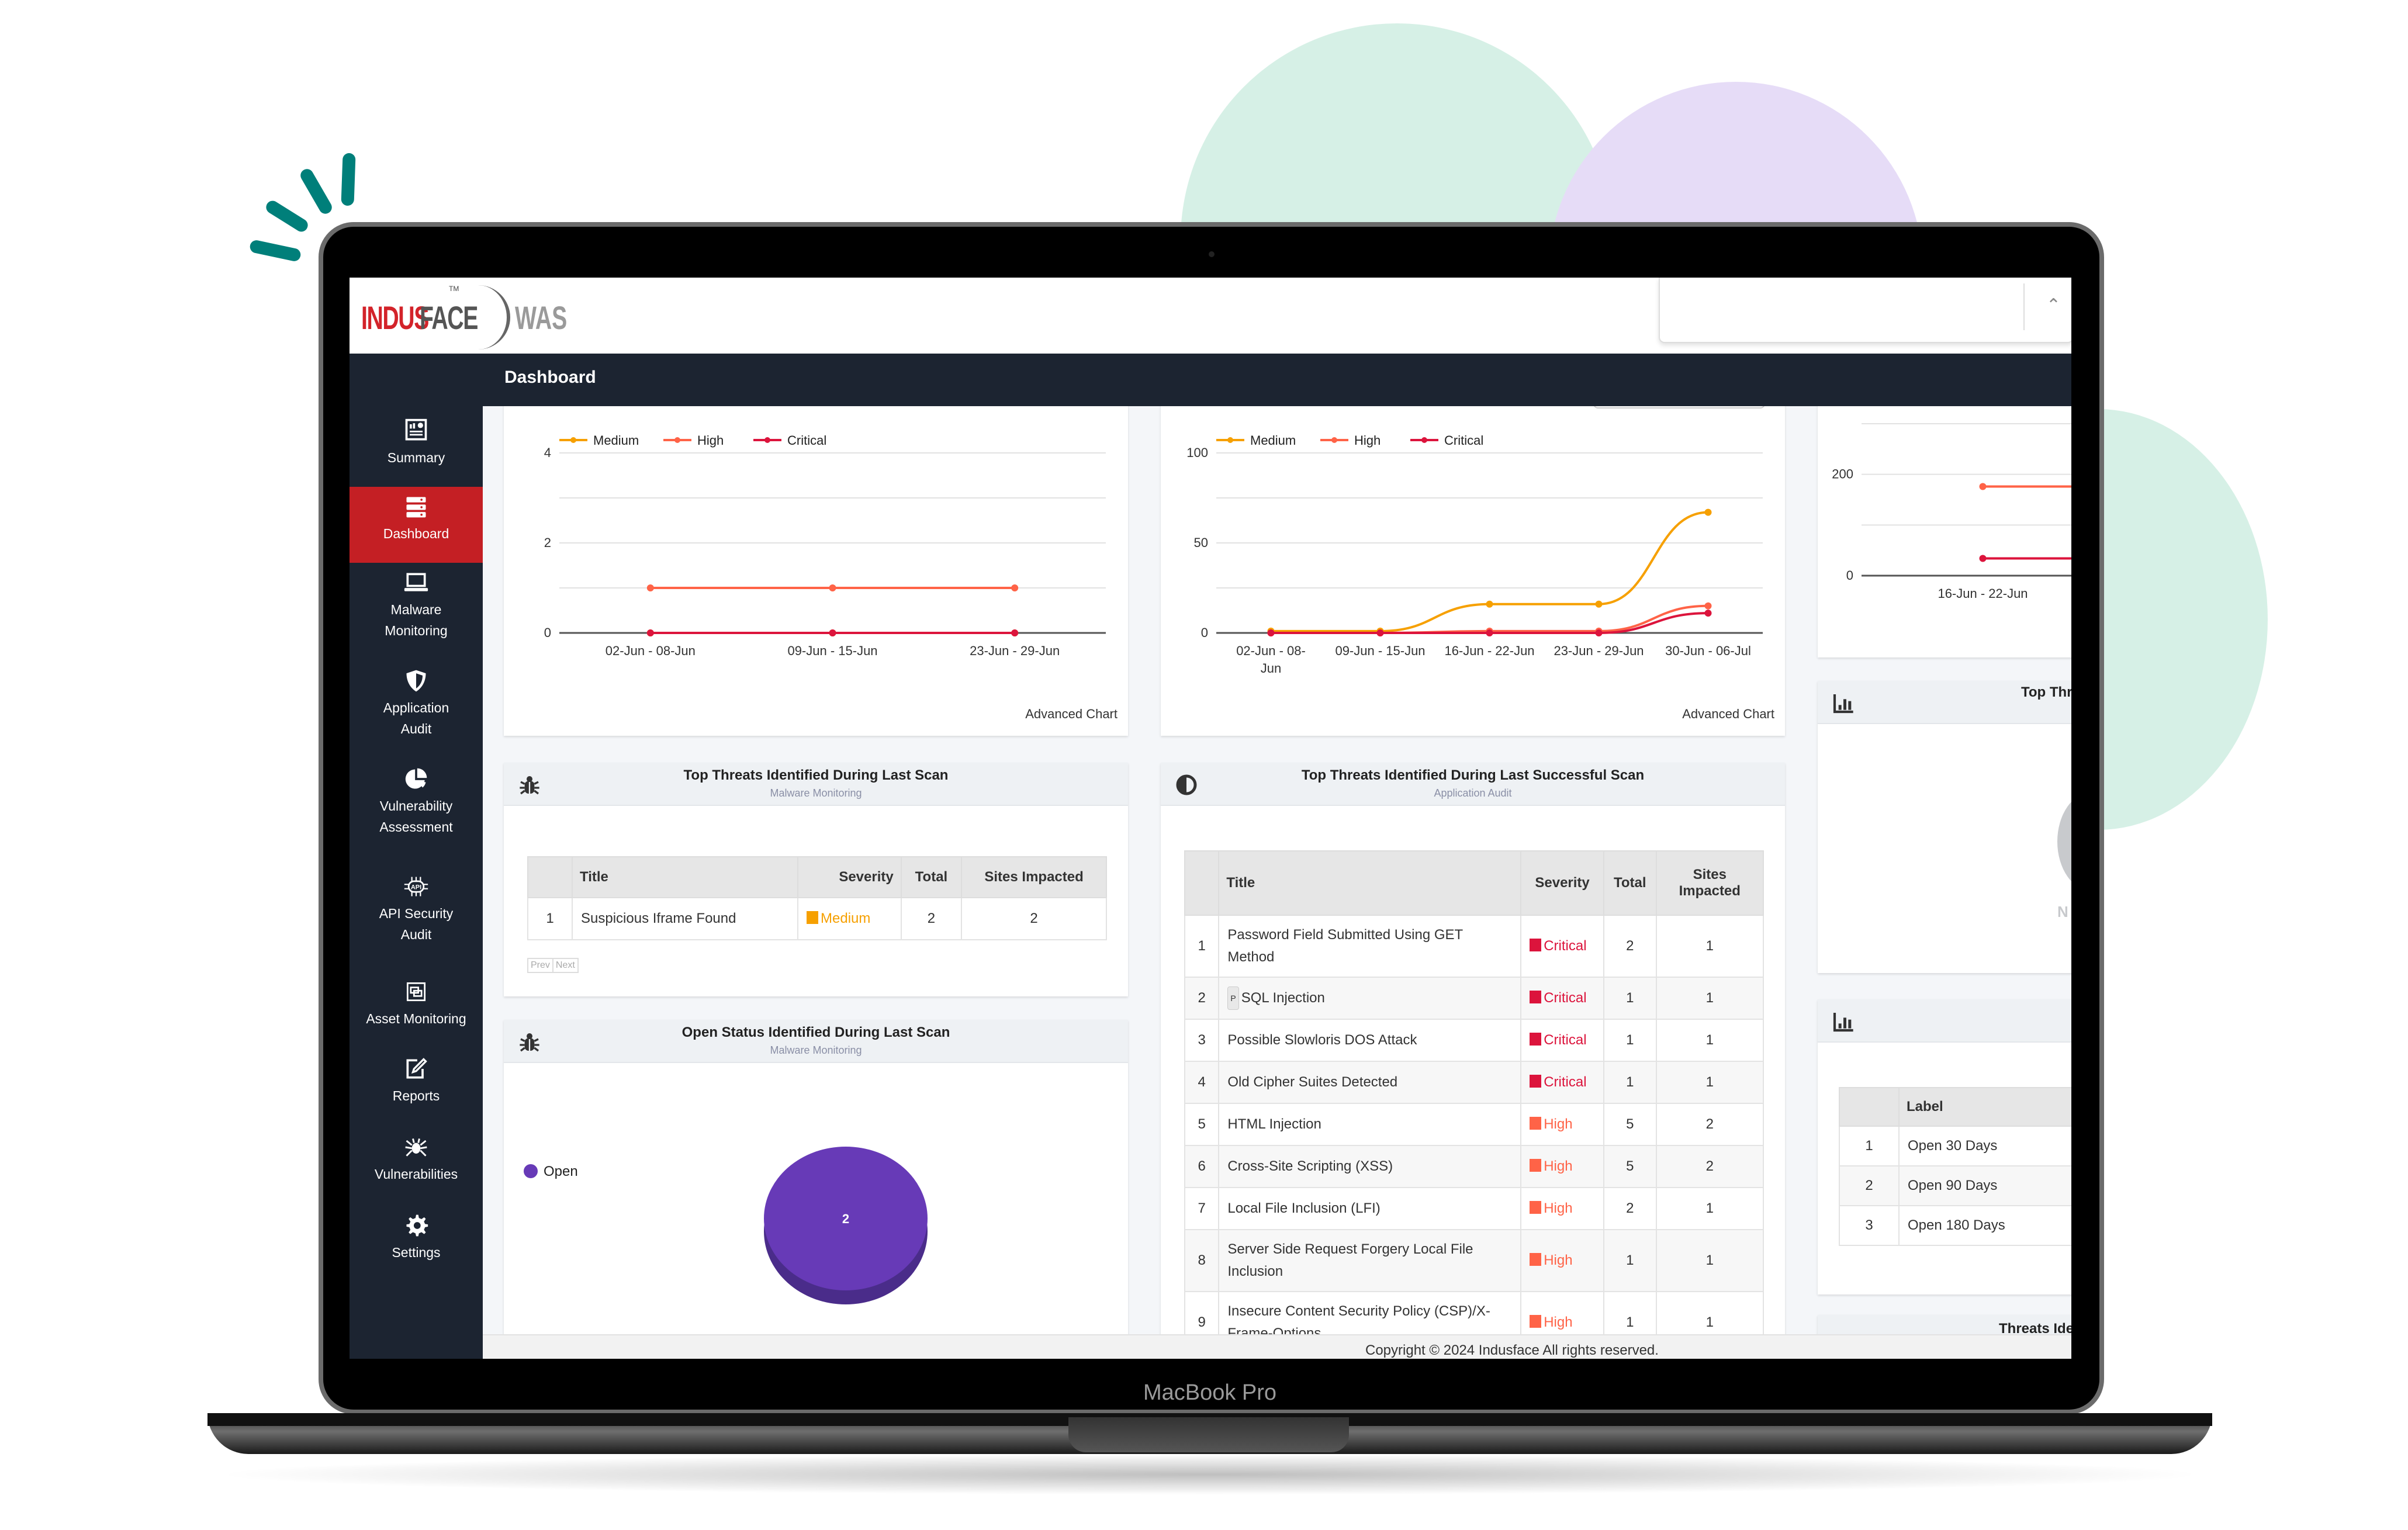  I want to click on pie-chart-open-status: Open 2, so click(726, 1225).